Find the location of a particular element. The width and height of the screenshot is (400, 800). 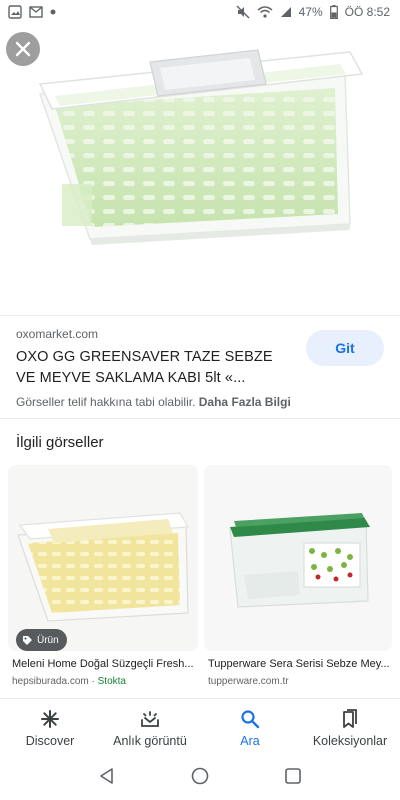

close-icon is located at coordinates (23, 49).